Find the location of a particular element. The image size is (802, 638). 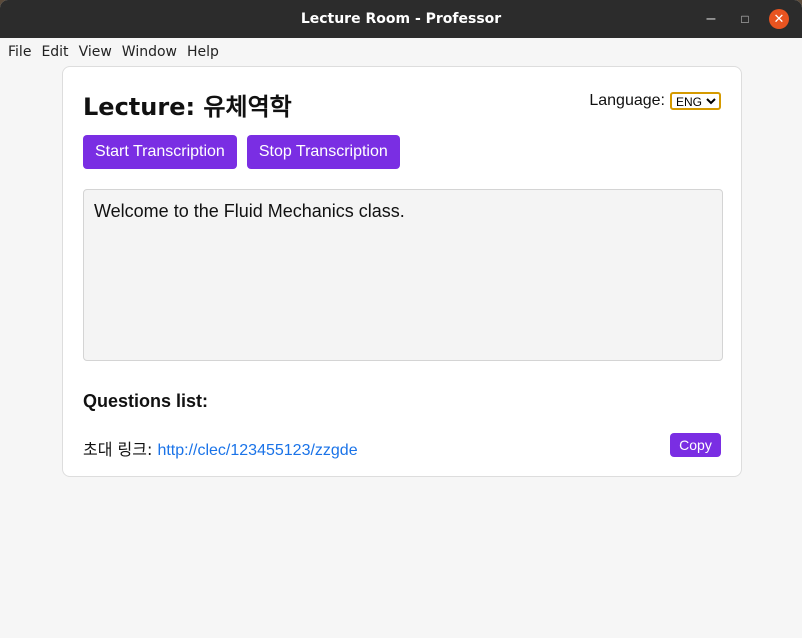

language-select: ENG is located at coordinates (695, 101).